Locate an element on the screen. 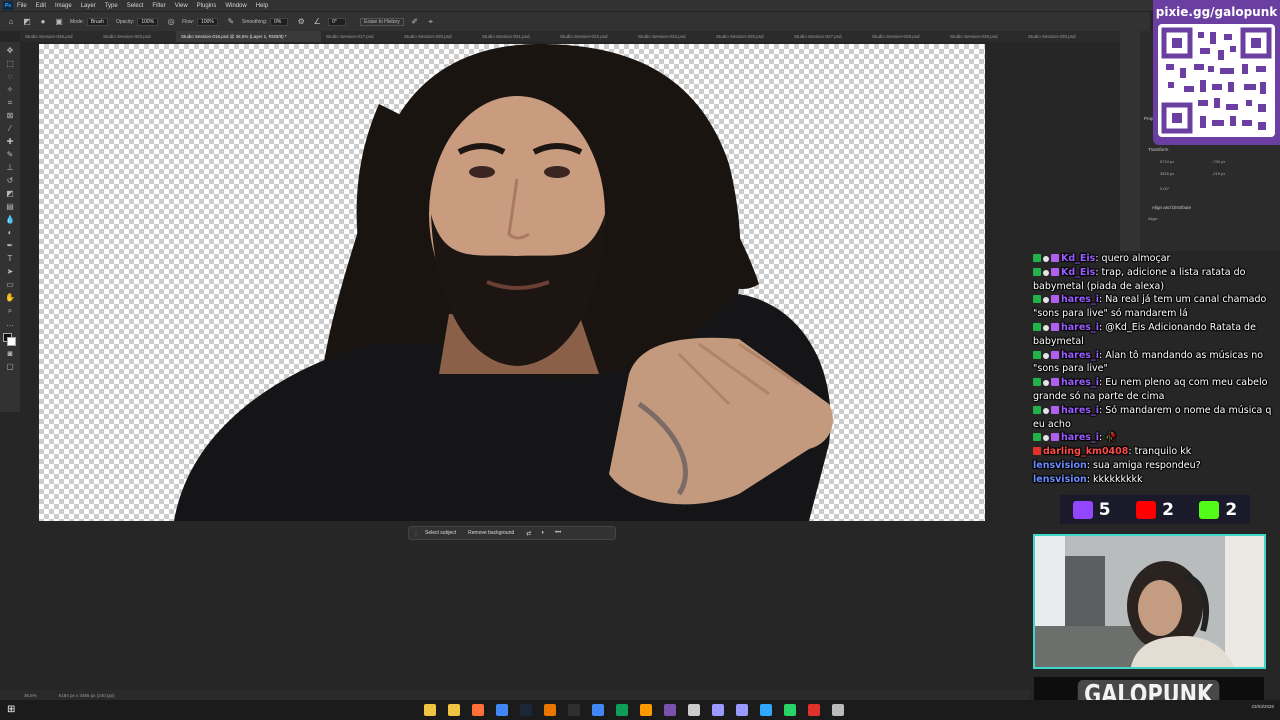 The width and height of the screenshot is (1280, 720). clone-stamp-tool-icon: ⊥ is located at coordinates (10, 168).